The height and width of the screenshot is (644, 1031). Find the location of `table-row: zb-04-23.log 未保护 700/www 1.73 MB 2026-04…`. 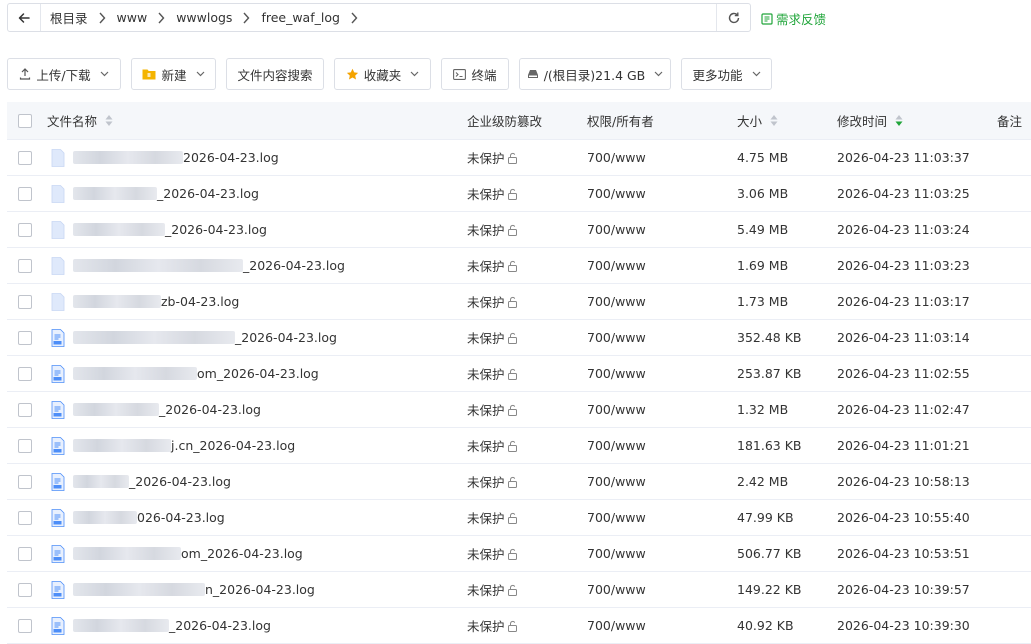

table-row: zb-04-23.log 未保护 700/www 1.73 MB 2026-04… is located at coordinates (519, 302).